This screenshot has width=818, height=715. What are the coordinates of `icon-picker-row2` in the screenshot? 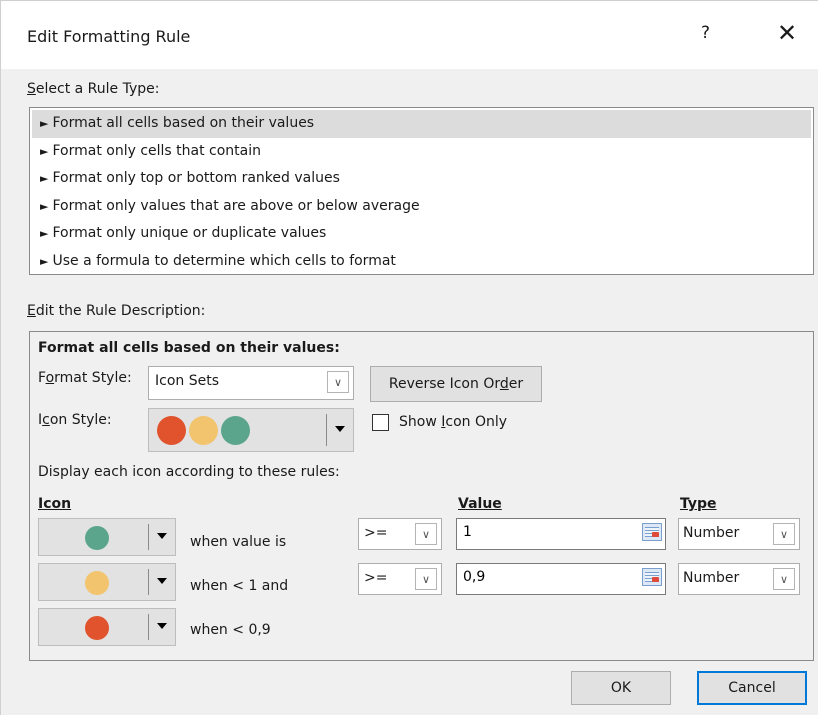 It's located at (107, 582).